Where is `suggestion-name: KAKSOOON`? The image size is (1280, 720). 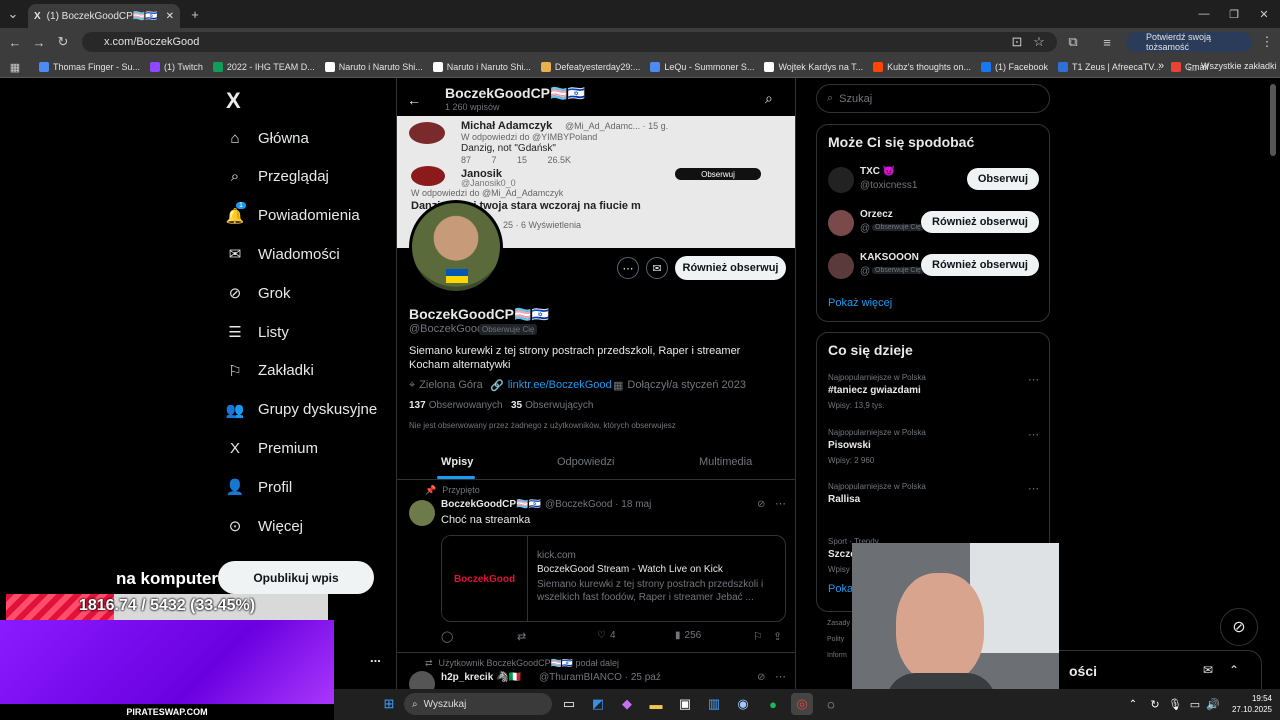 suggestion-name: KAKSOOON is located at coordinates (889, 257).